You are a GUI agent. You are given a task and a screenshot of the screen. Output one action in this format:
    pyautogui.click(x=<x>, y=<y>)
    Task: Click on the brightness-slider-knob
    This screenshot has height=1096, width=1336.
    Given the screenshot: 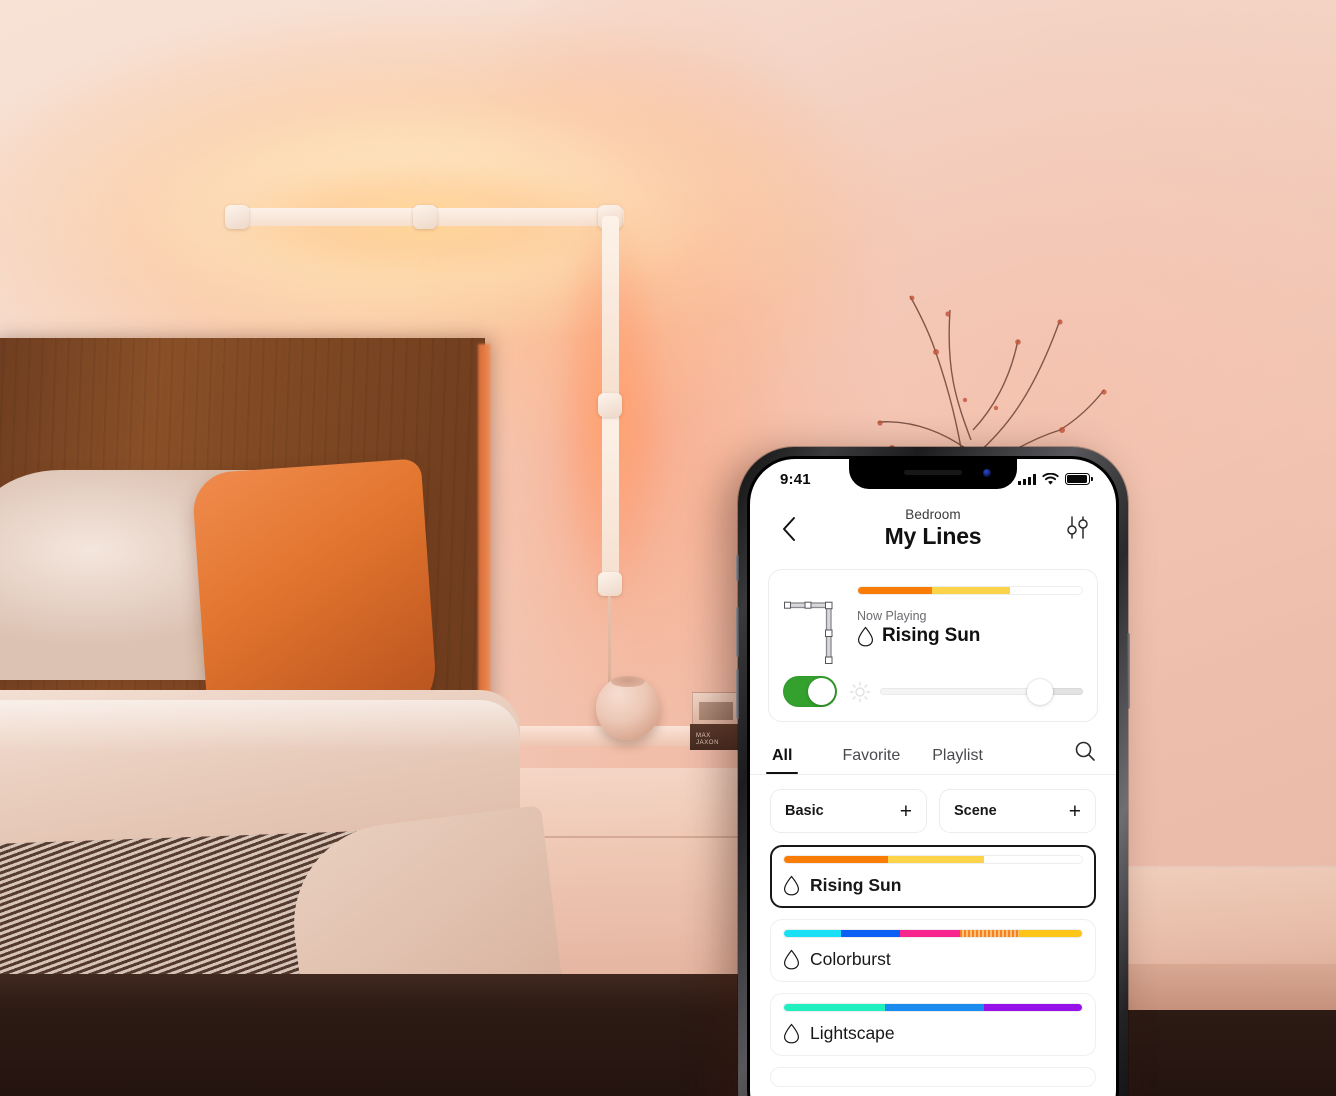 What is the action you would take?
    pyautogui.click(x=1040, y=691)
    